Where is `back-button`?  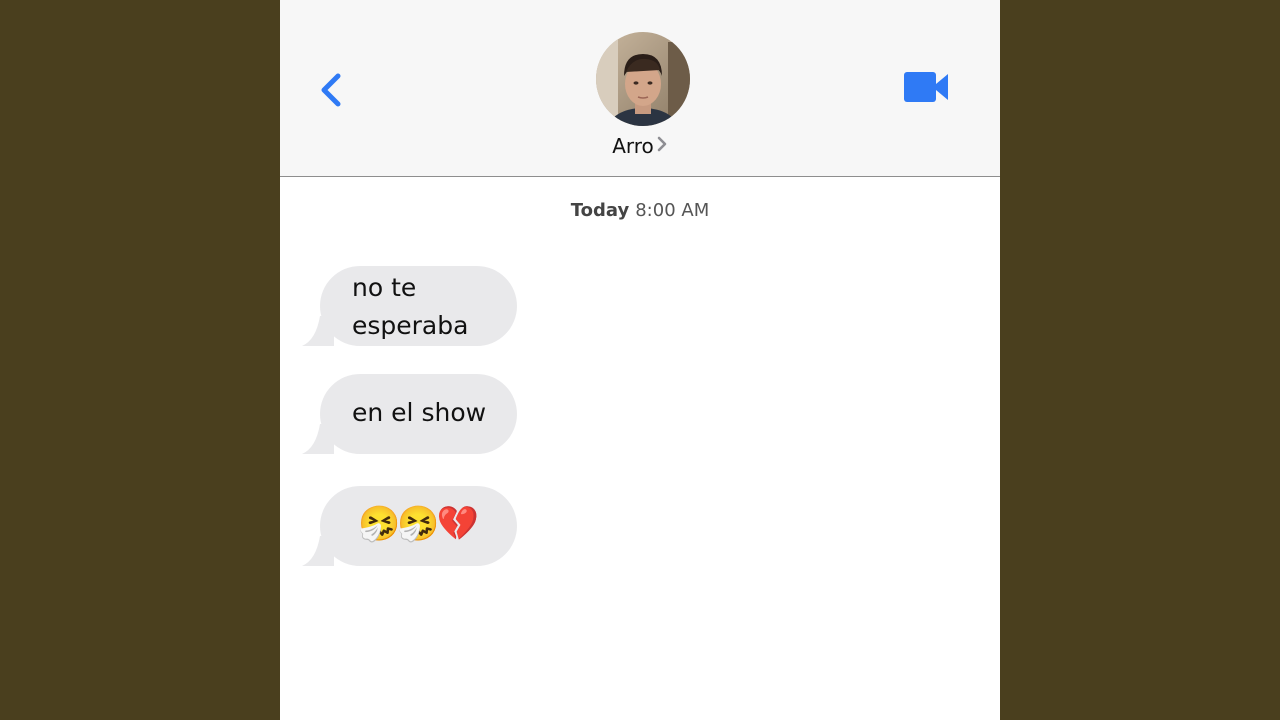 back-button is located at coordinates (332, 90).